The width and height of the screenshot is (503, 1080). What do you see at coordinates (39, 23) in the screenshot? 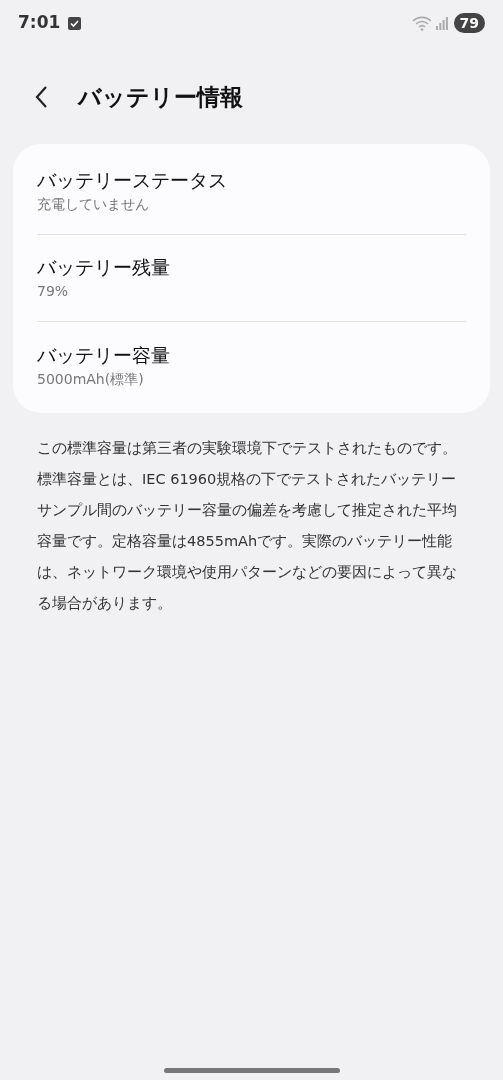
I see `status-time: 7:01` at bounding box center [39, 23].